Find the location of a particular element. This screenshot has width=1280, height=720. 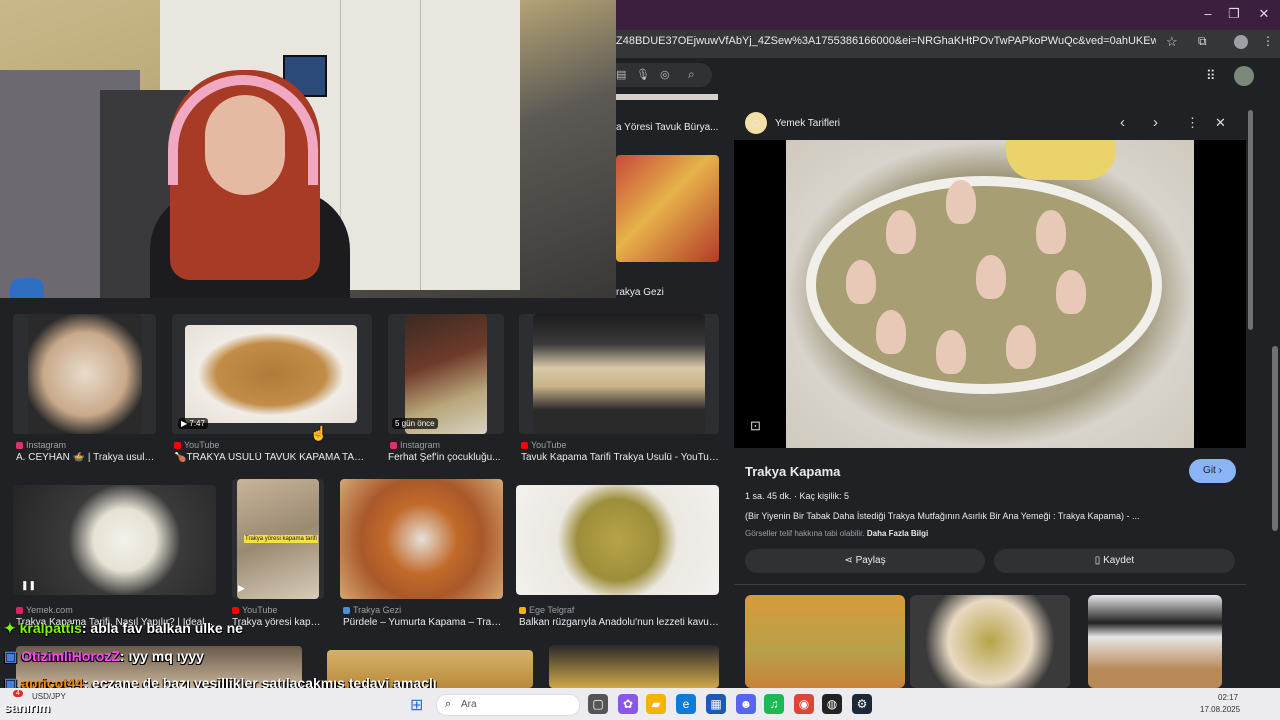

hero-jug is located at coordinates (1061, 160).